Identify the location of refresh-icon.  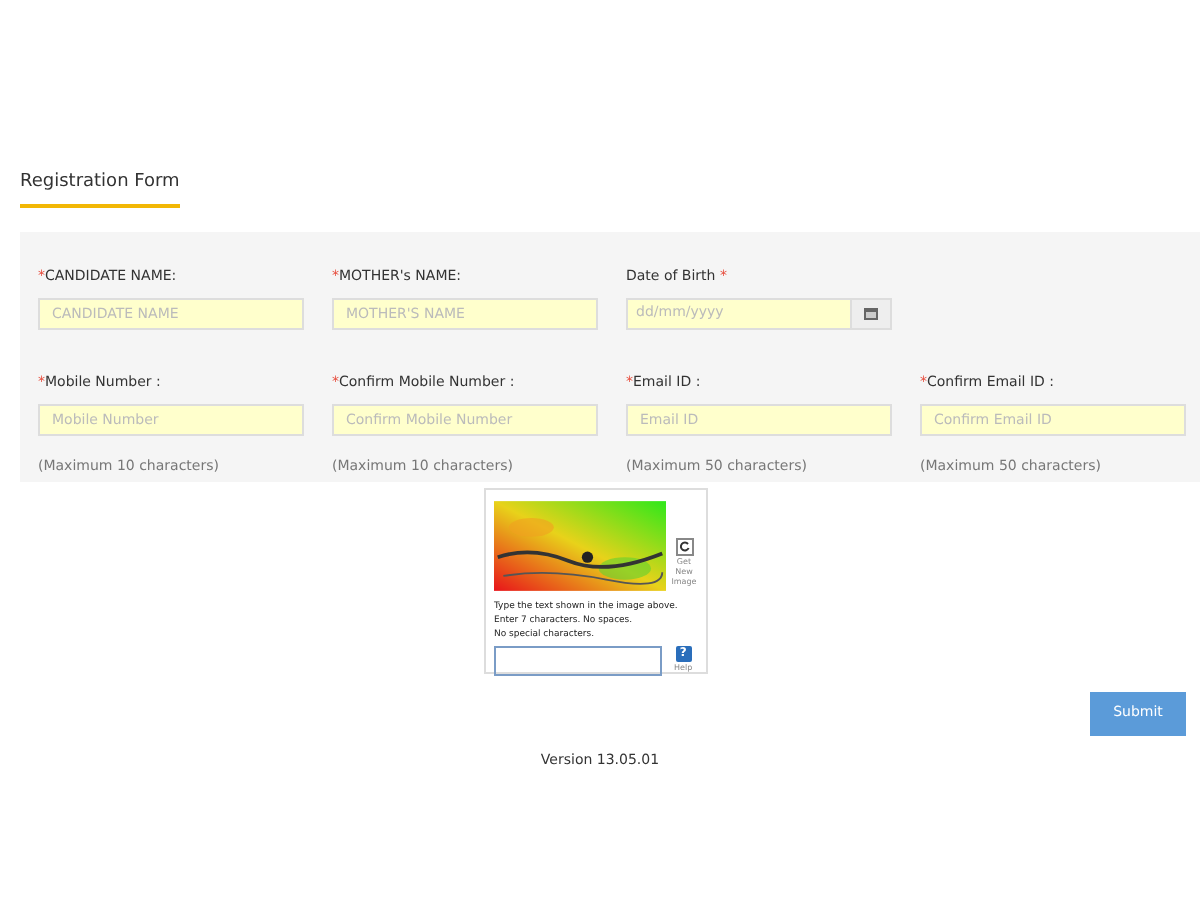
(684, 546).